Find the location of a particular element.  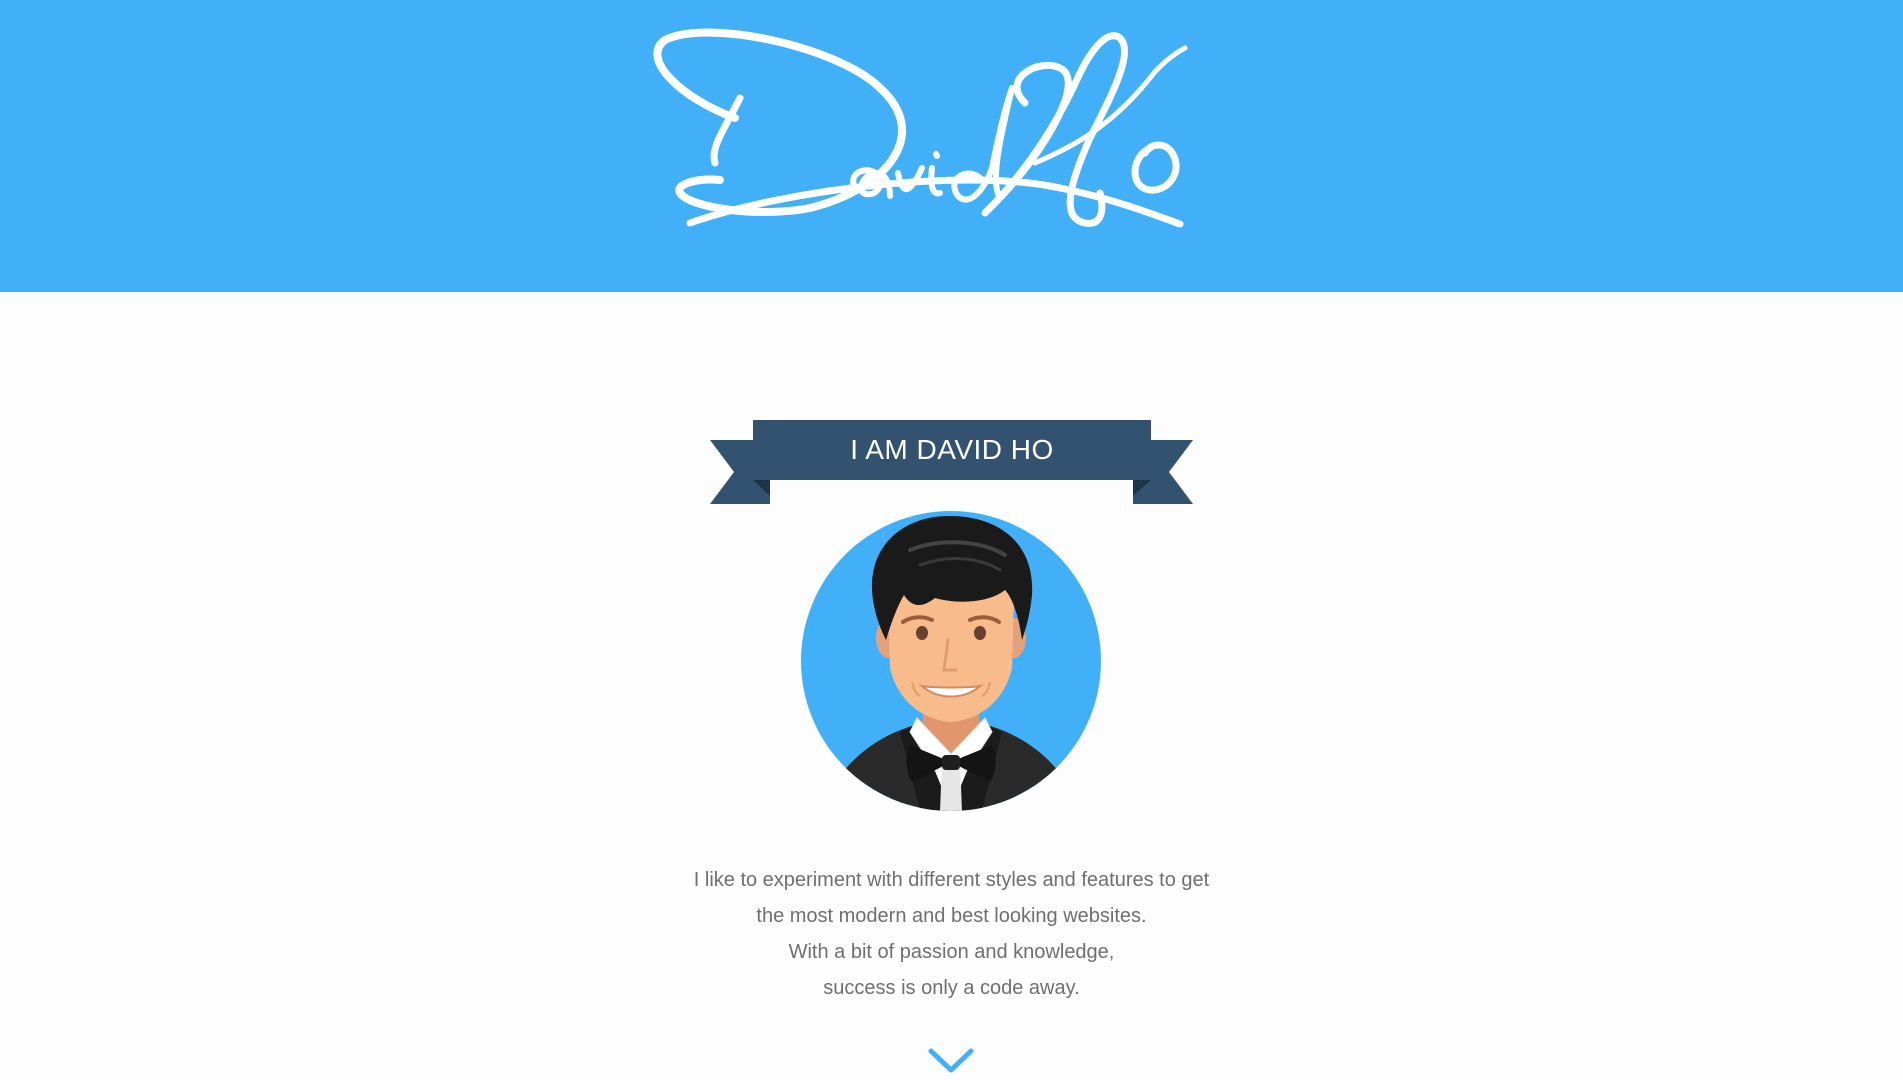

name-ribbon: I AM DAVID HO is located at coordinates (951, 462).